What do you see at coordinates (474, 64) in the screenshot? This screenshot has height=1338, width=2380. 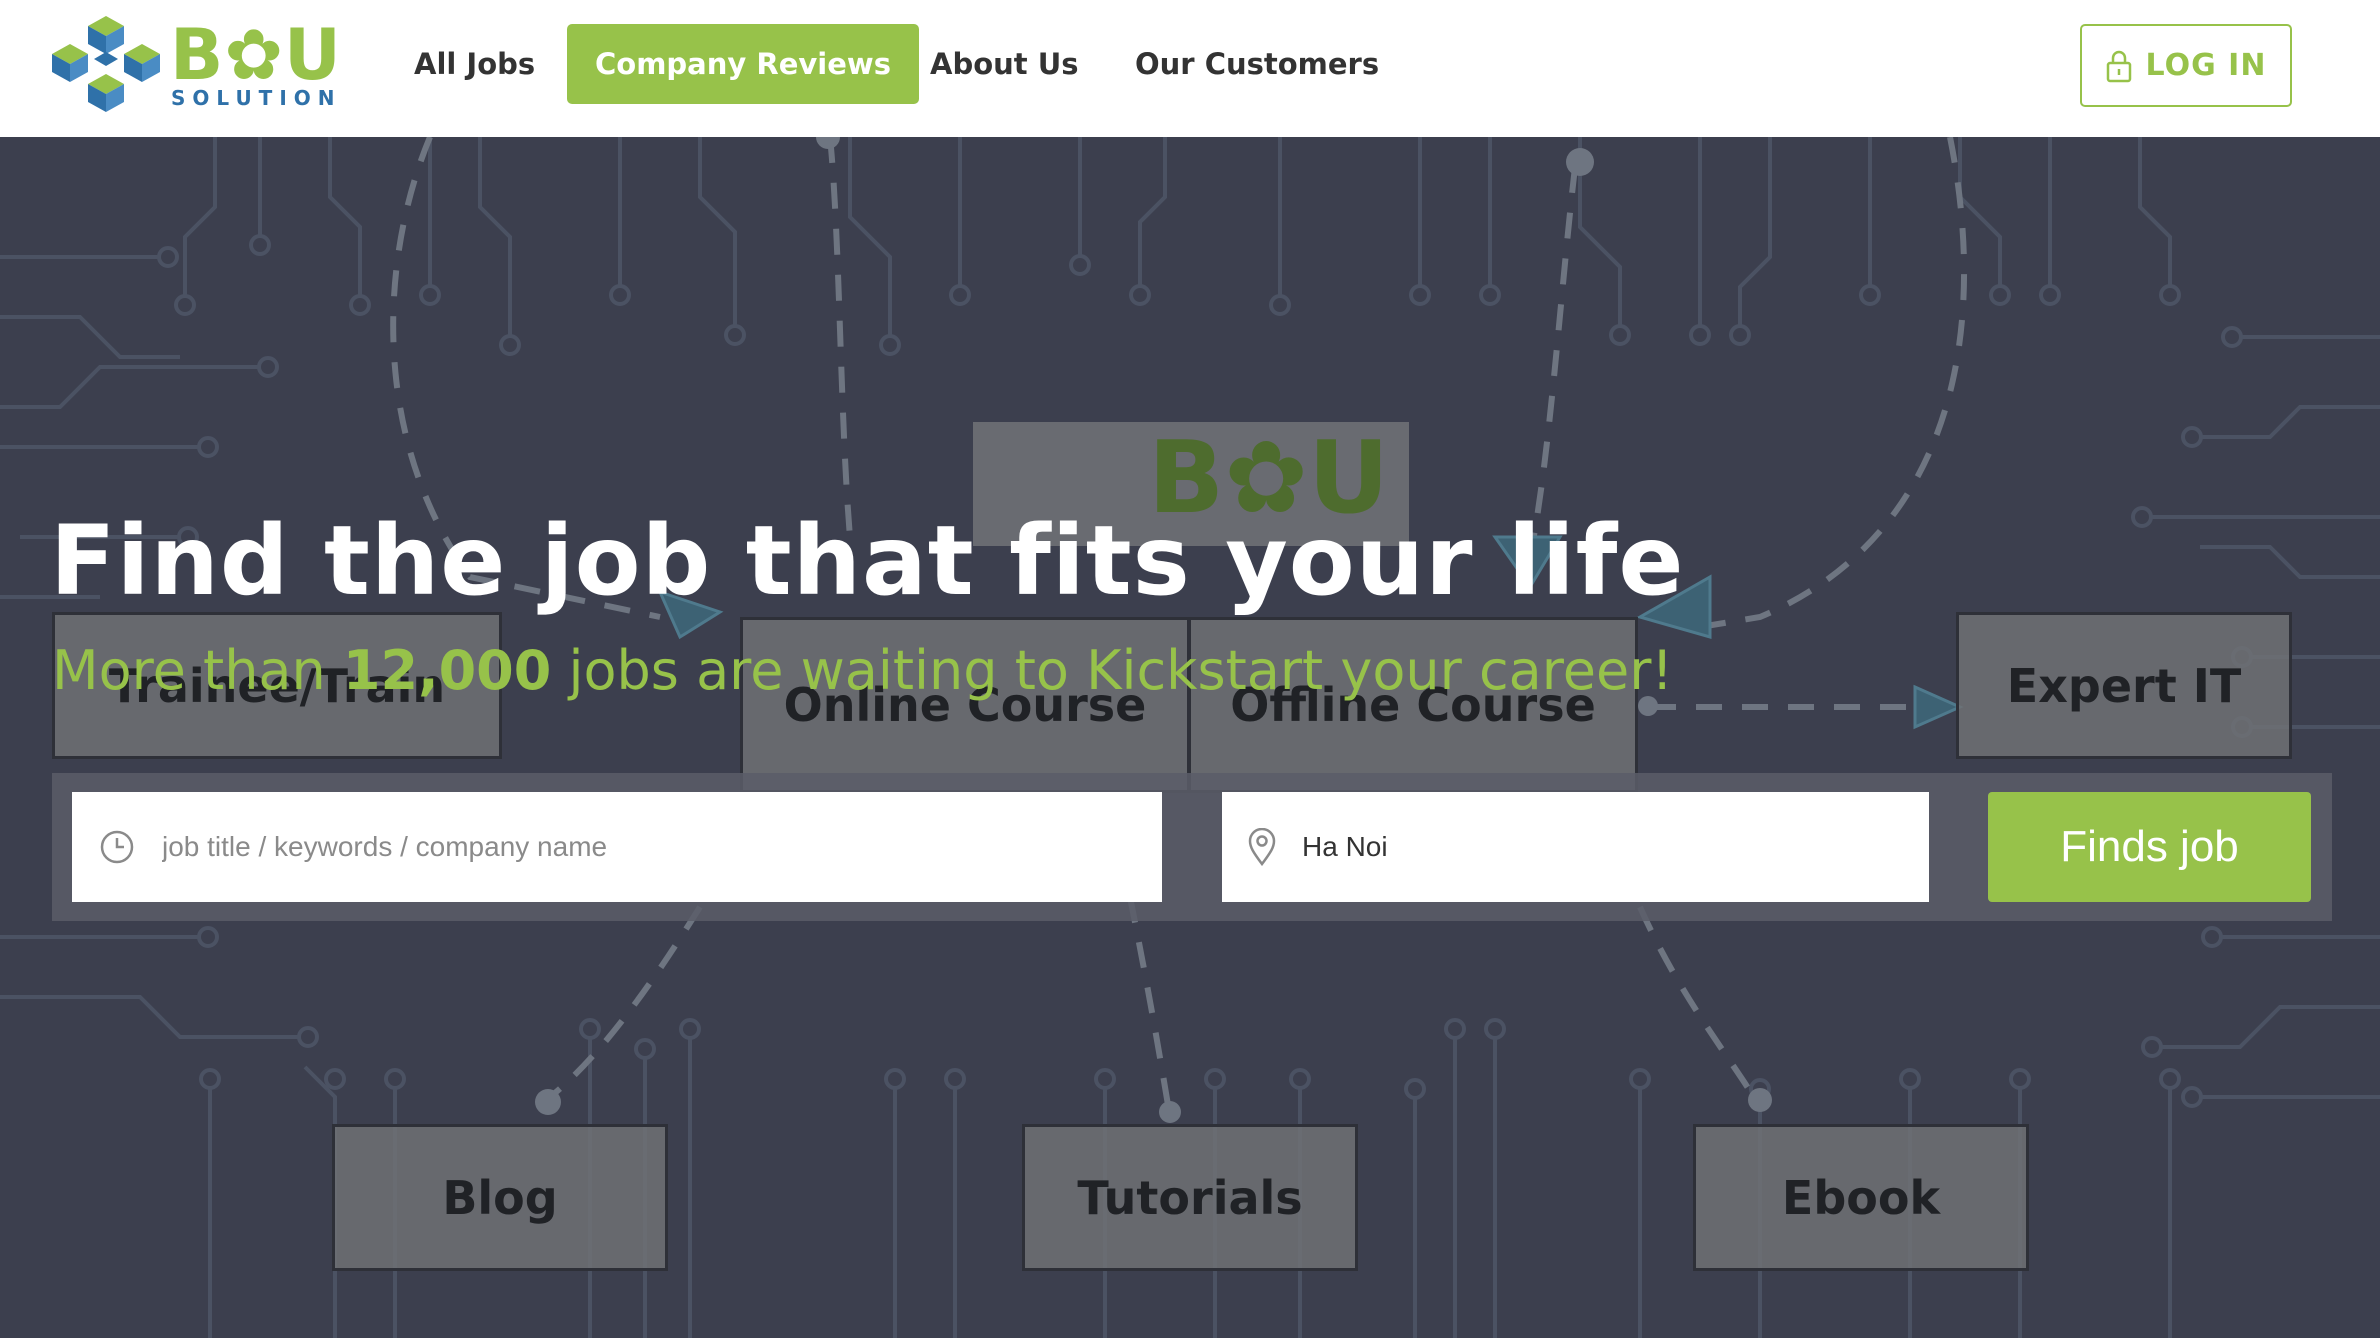 I see `nav-all-jobs: All Jobs` at bounding box center [474, 64].